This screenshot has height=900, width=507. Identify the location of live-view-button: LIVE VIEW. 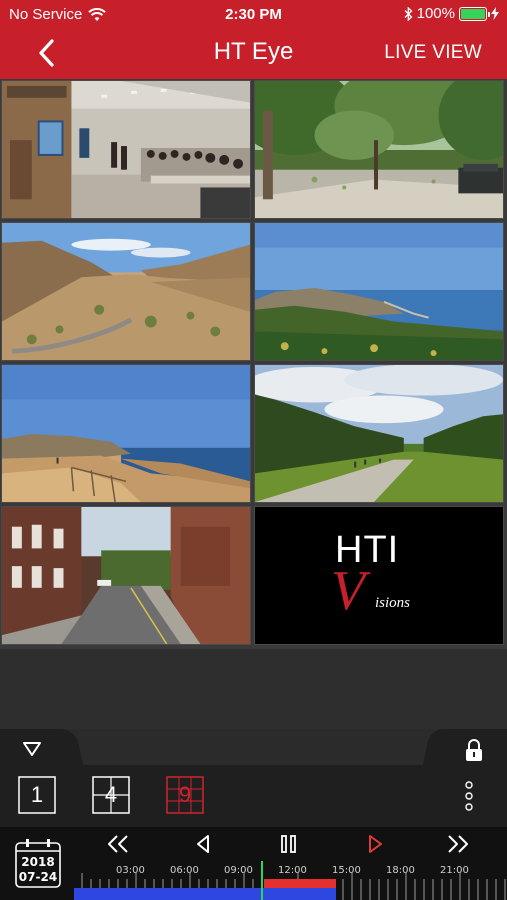
(433, 53).